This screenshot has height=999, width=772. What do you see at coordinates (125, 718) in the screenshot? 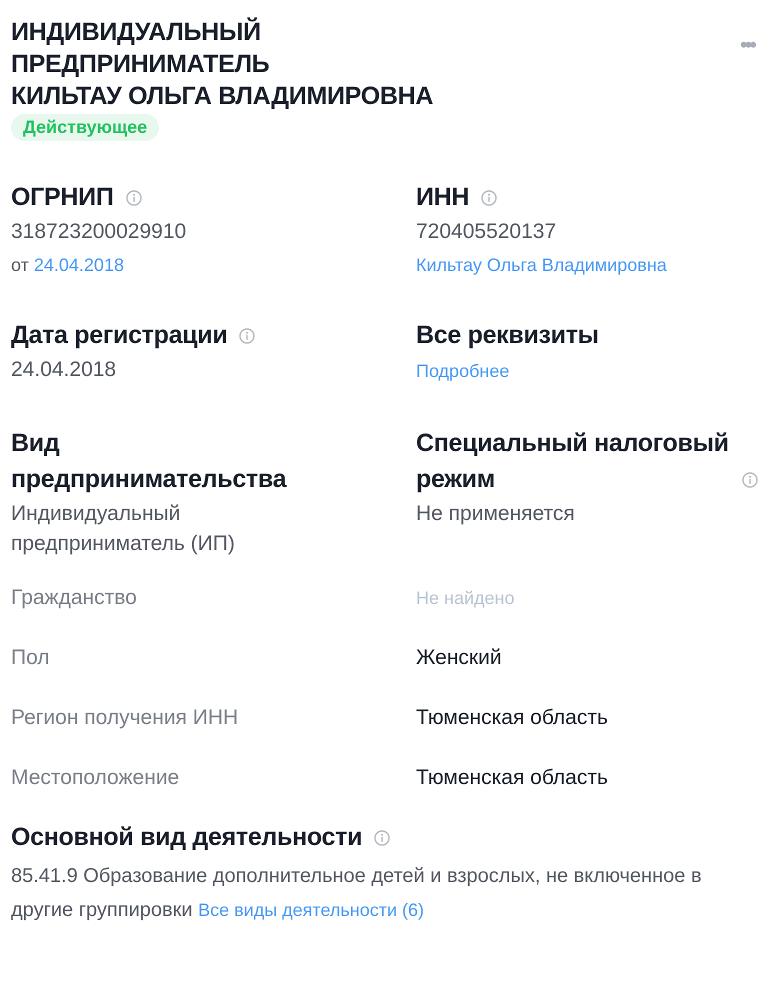
I see `property-label: Регион получения ИНН` at bounding box center [125, 718].